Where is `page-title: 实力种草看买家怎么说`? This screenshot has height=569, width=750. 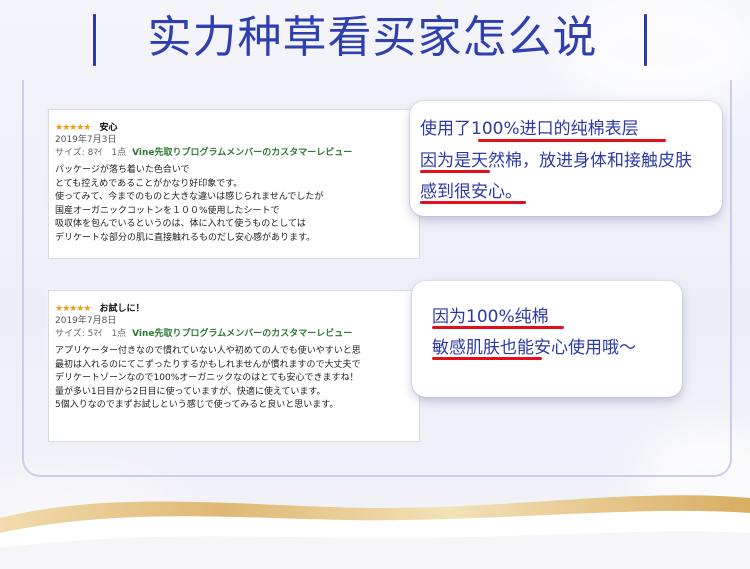
page-title: 实力种草看买家怎么说 is located at coordinates (372, 37).